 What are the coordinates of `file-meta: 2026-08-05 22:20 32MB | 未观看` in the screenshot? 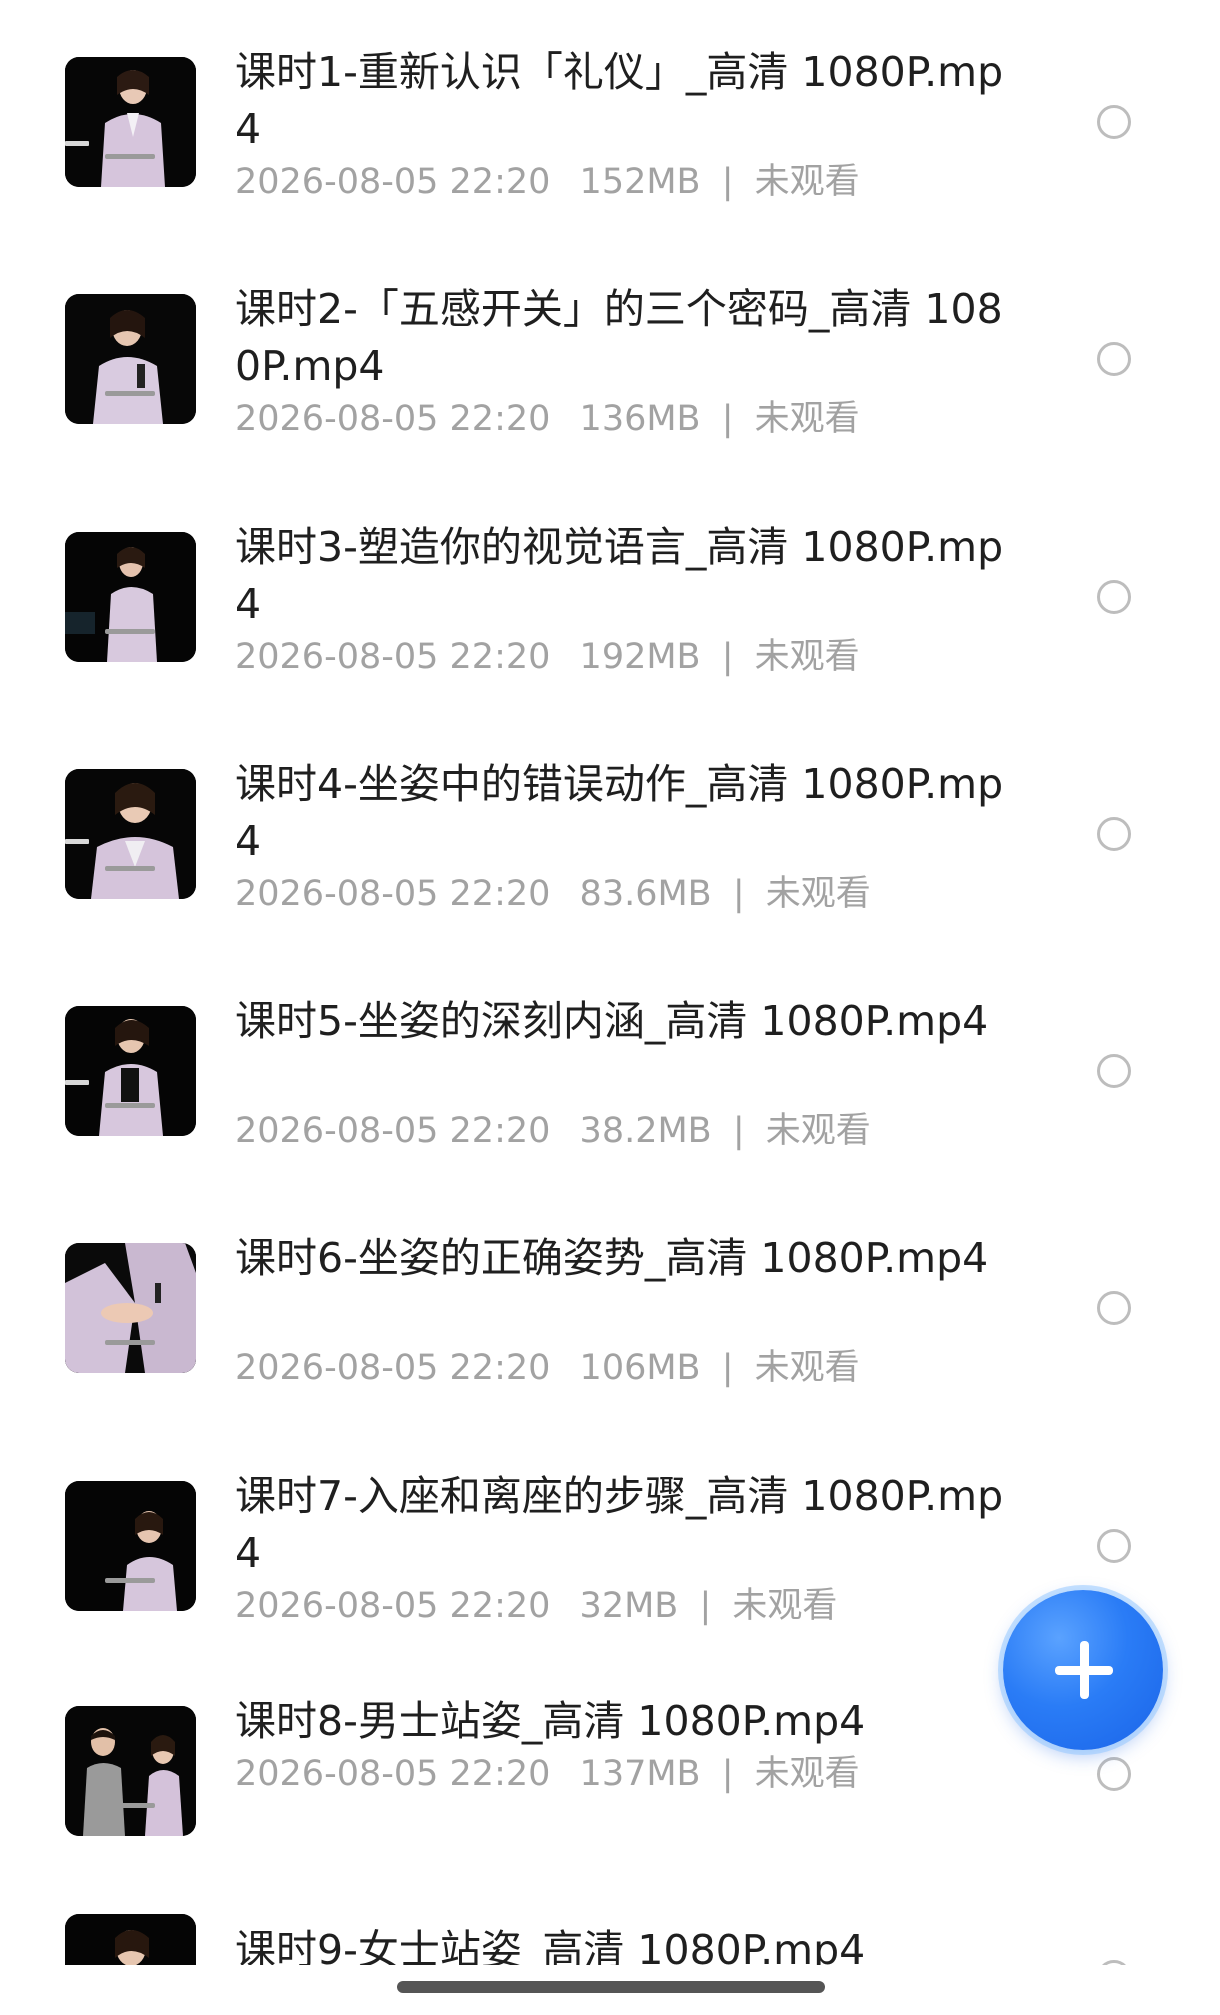 It's located at (536, 1606).